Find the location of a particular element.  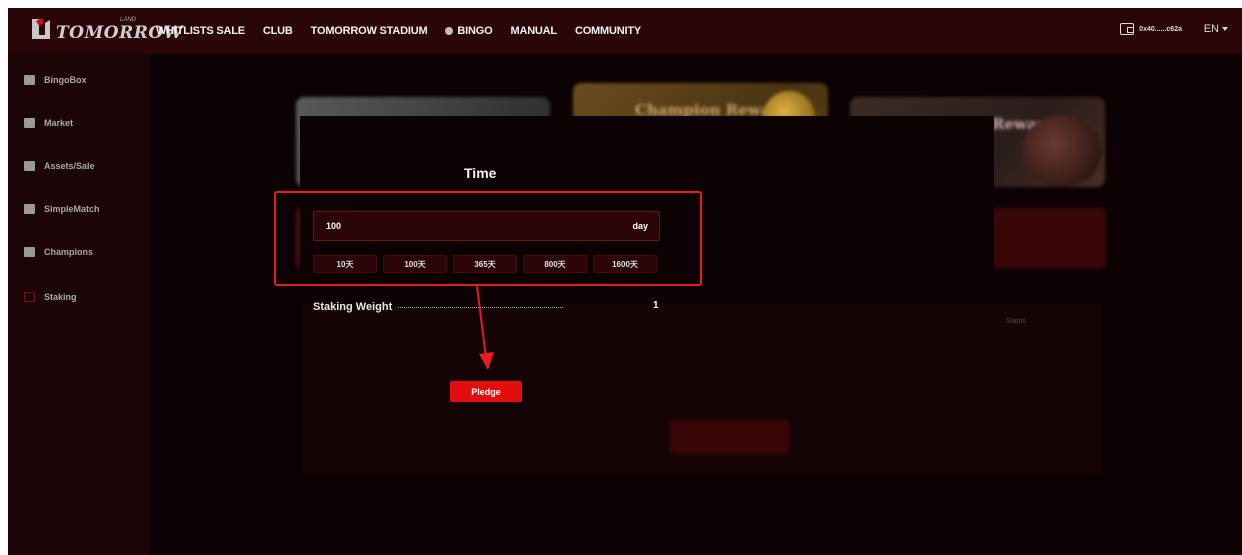

logo-mark-icon is located at coordinates (41, 28).